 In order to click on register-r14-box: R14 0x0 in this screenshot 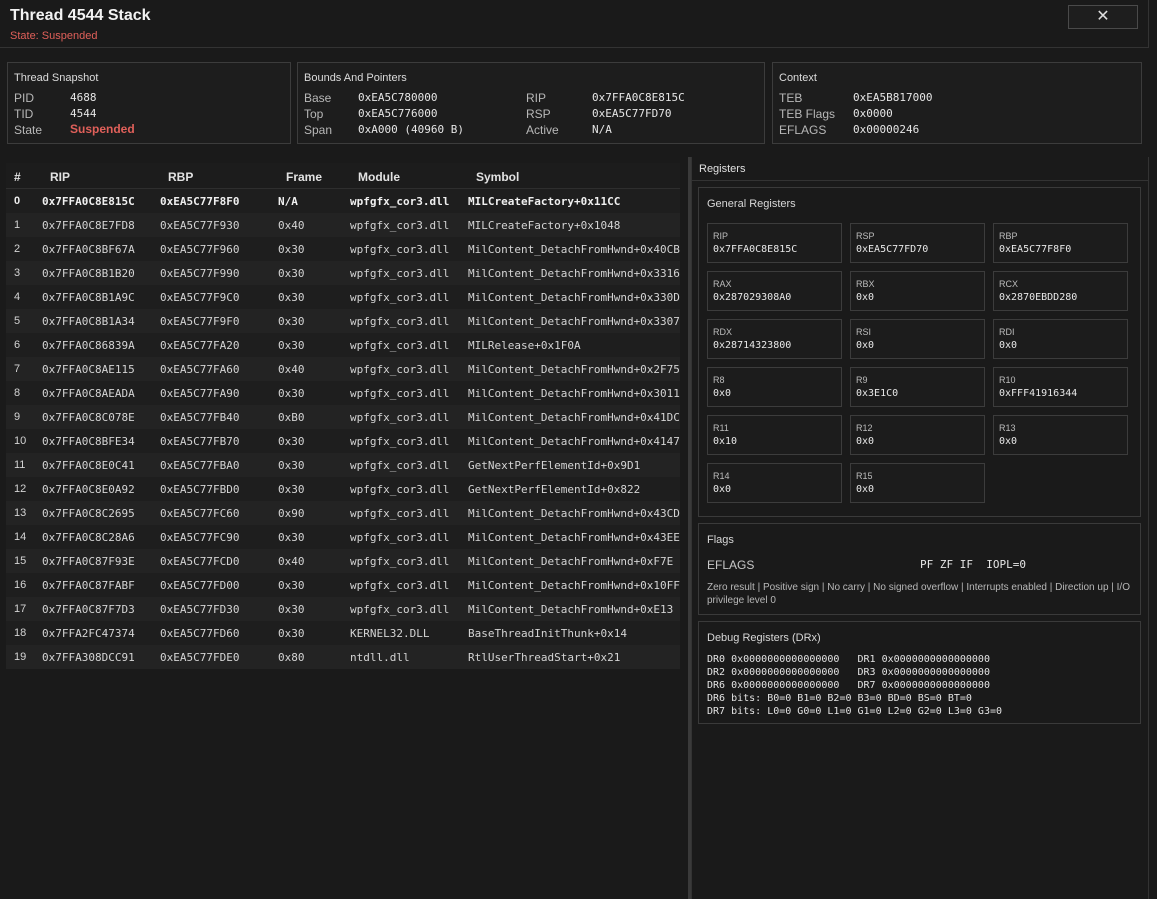, I will do `click(774, 483)`.